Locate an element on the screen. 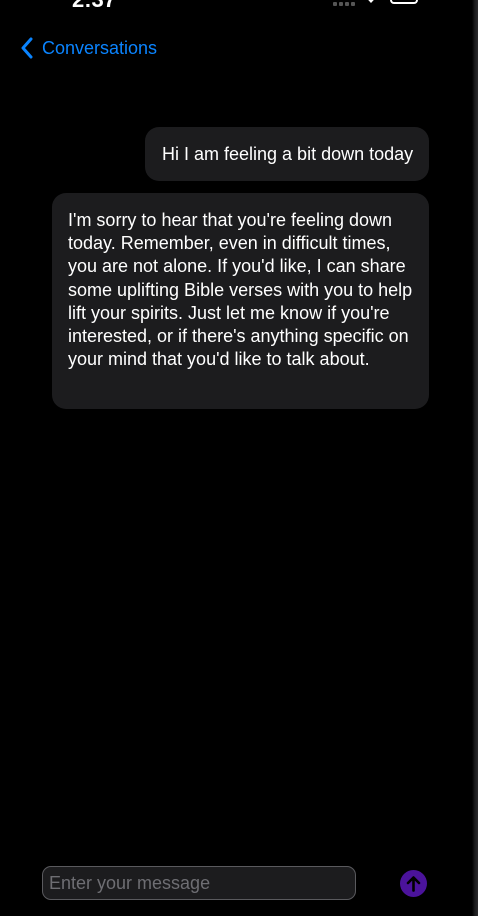 The width and height of the screenshot is (478, 916). back-button-label: Conversations is located at coordinates (100, 47).